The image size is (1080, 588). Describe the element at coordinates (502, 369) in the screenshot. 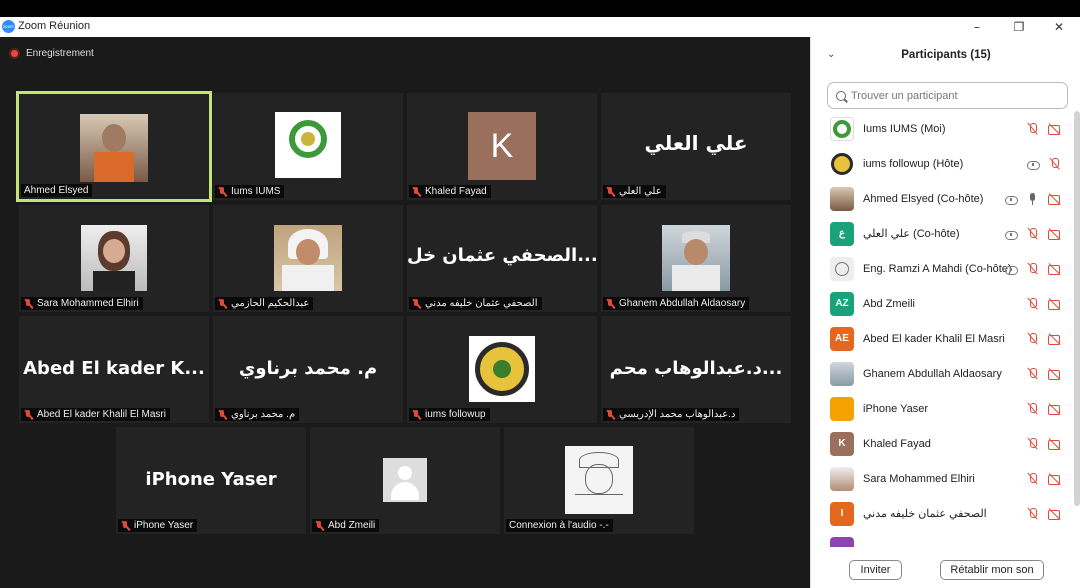

I see `video-tile: iums followup` at that location.